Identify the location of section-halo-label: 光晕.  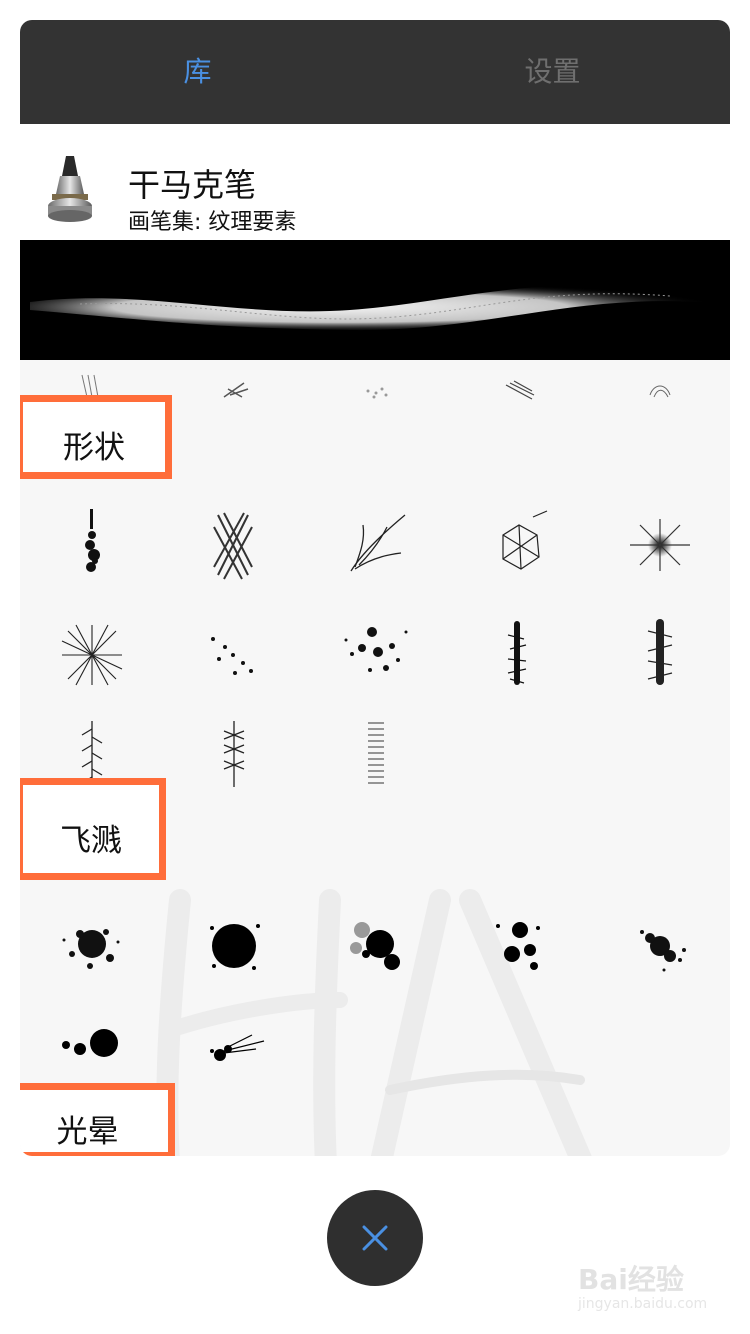
(87, 1132).